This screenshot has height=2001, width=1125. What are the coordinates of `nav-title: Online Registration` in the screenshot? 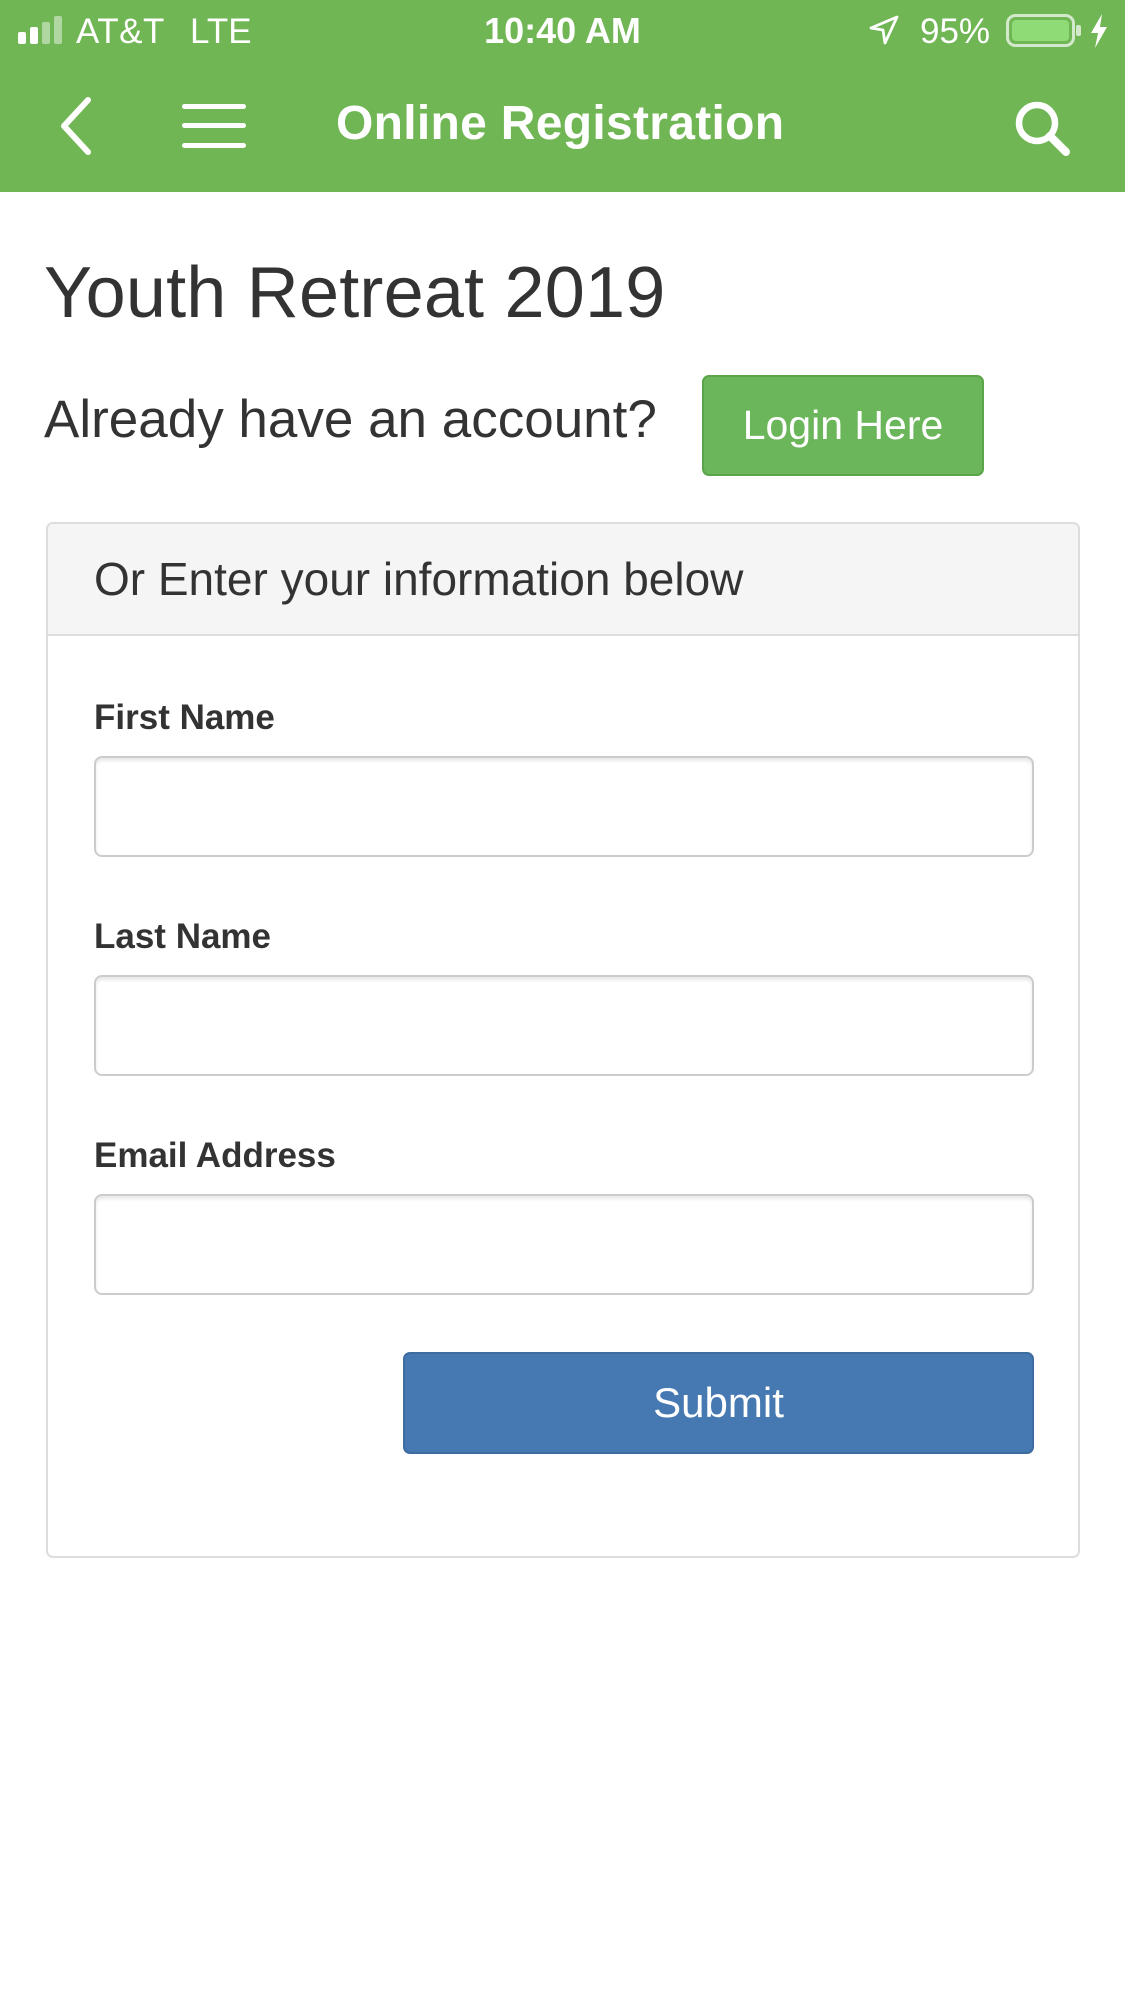 It's located at (560, 123).